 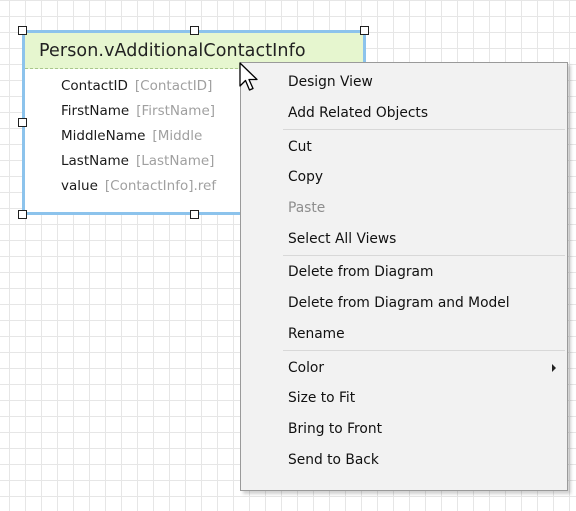 I want to click on field-name: LastName, so click(x=95, y=161).